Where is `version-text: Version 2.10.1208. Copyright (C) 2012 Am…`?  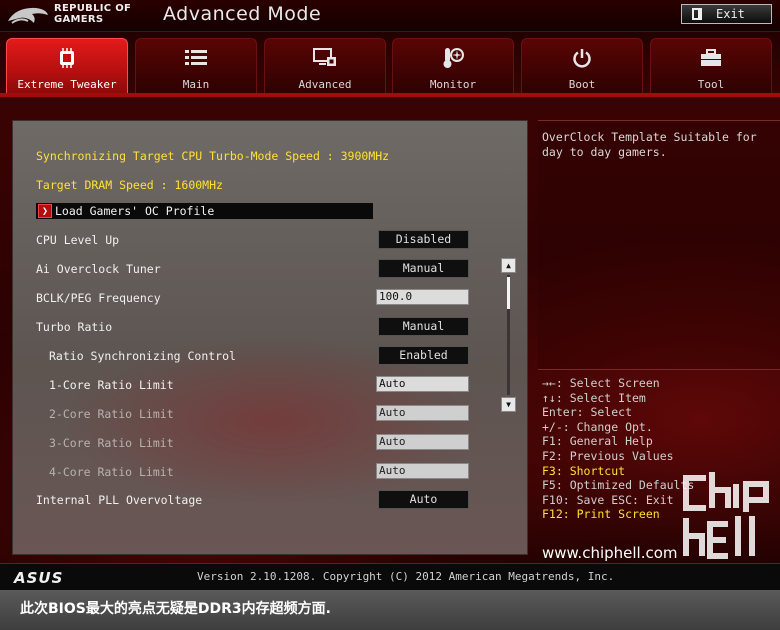 version-text: Version 2.10.1208. Copyright (C) 2012 Am… is located at coordinates (406, 576).